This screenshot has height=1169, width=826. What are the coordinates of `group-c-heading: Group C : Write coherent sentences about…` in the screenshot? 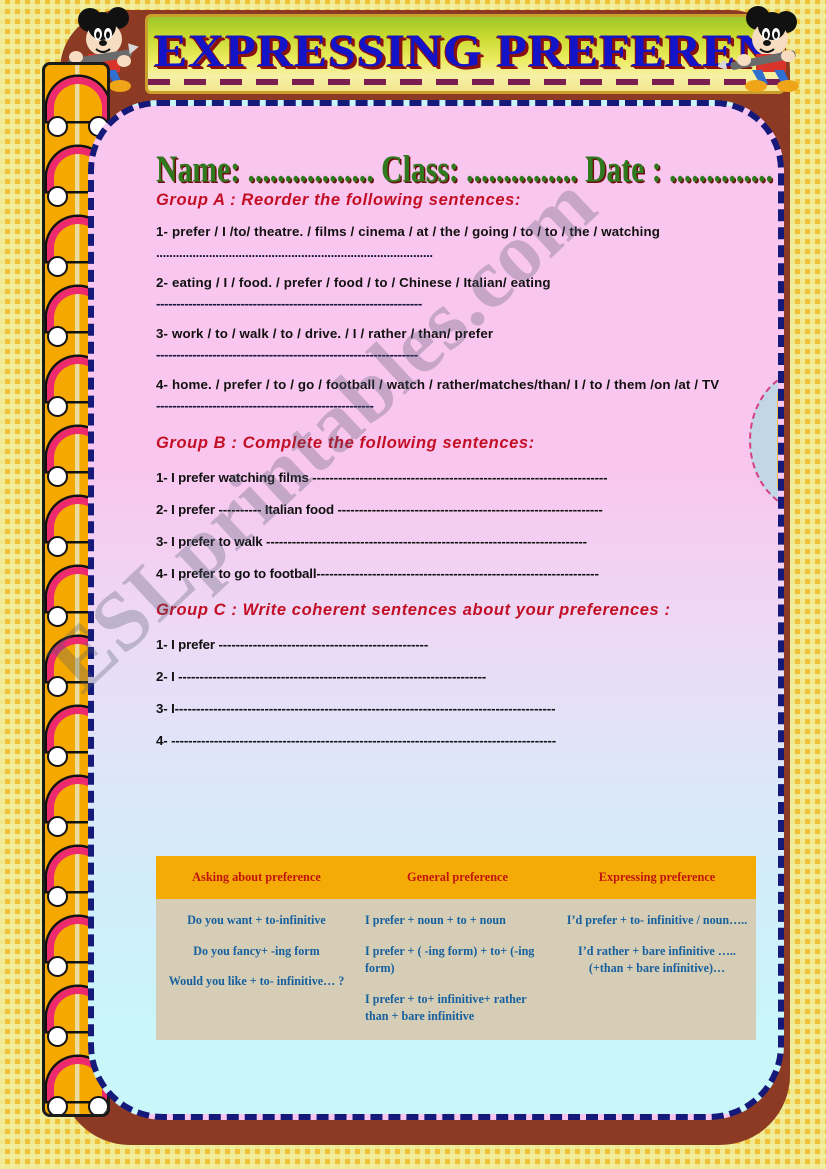 It's located at (413, 610).